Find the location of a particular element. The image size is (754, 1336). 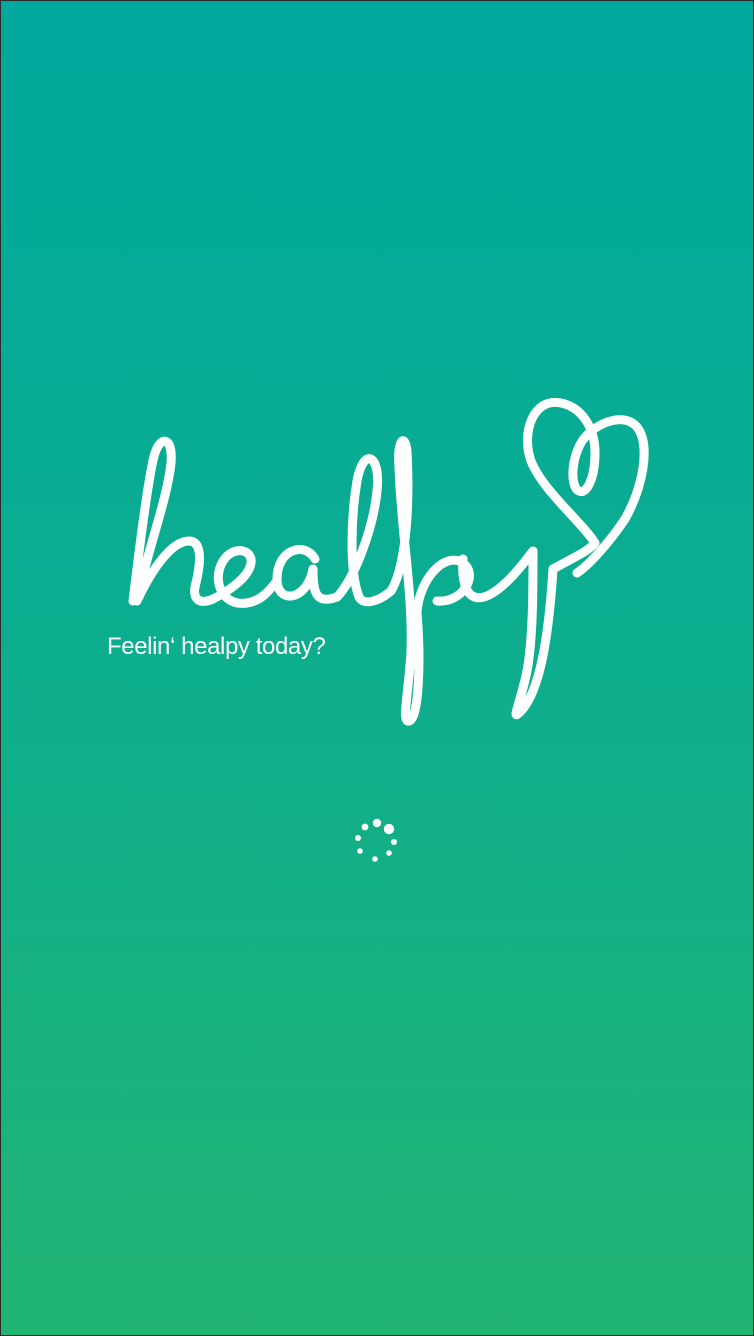

tagline: Feelin‘ healpy today? is located at coordinates (216, 646).